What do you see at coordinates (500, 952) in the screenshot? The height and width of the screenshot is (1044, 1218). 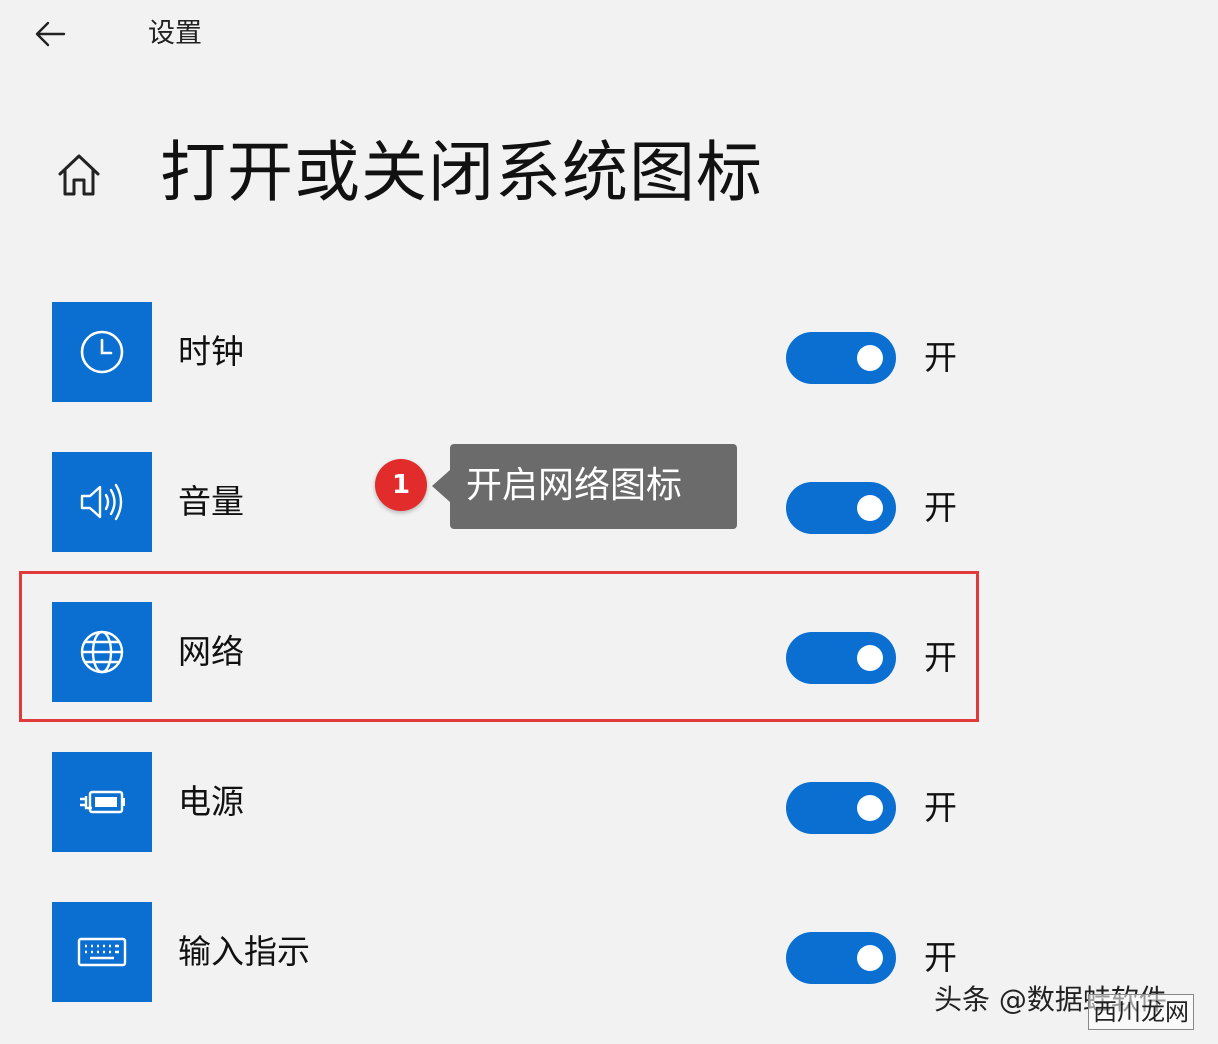 I see `setting-row-input-indicator: 输入指示 开` at bounding box center [500, 952].